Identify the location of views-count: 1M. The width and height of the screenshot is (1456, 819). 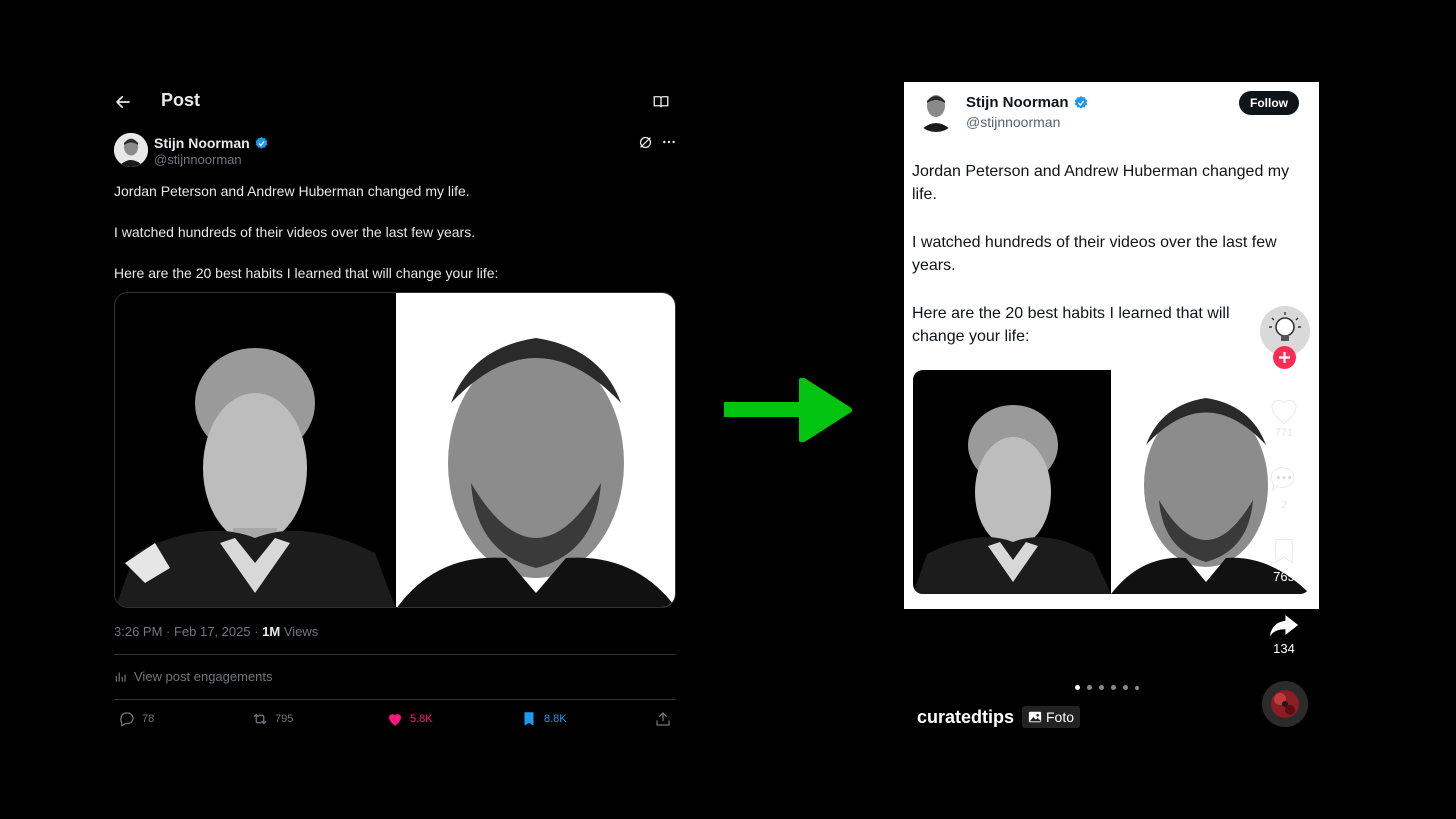
(271, 631).